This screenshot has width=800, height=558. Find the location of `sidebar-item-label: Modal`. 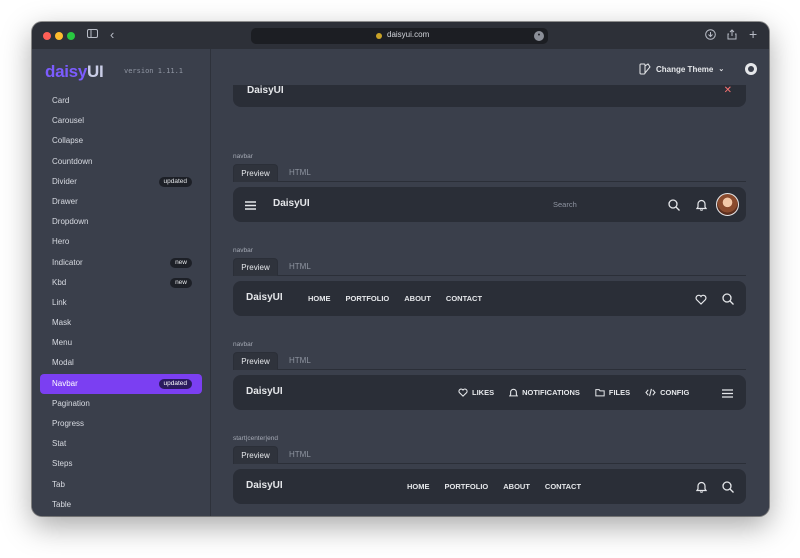

sidebar-item-label: Modal is located at coordinates (63, 363).